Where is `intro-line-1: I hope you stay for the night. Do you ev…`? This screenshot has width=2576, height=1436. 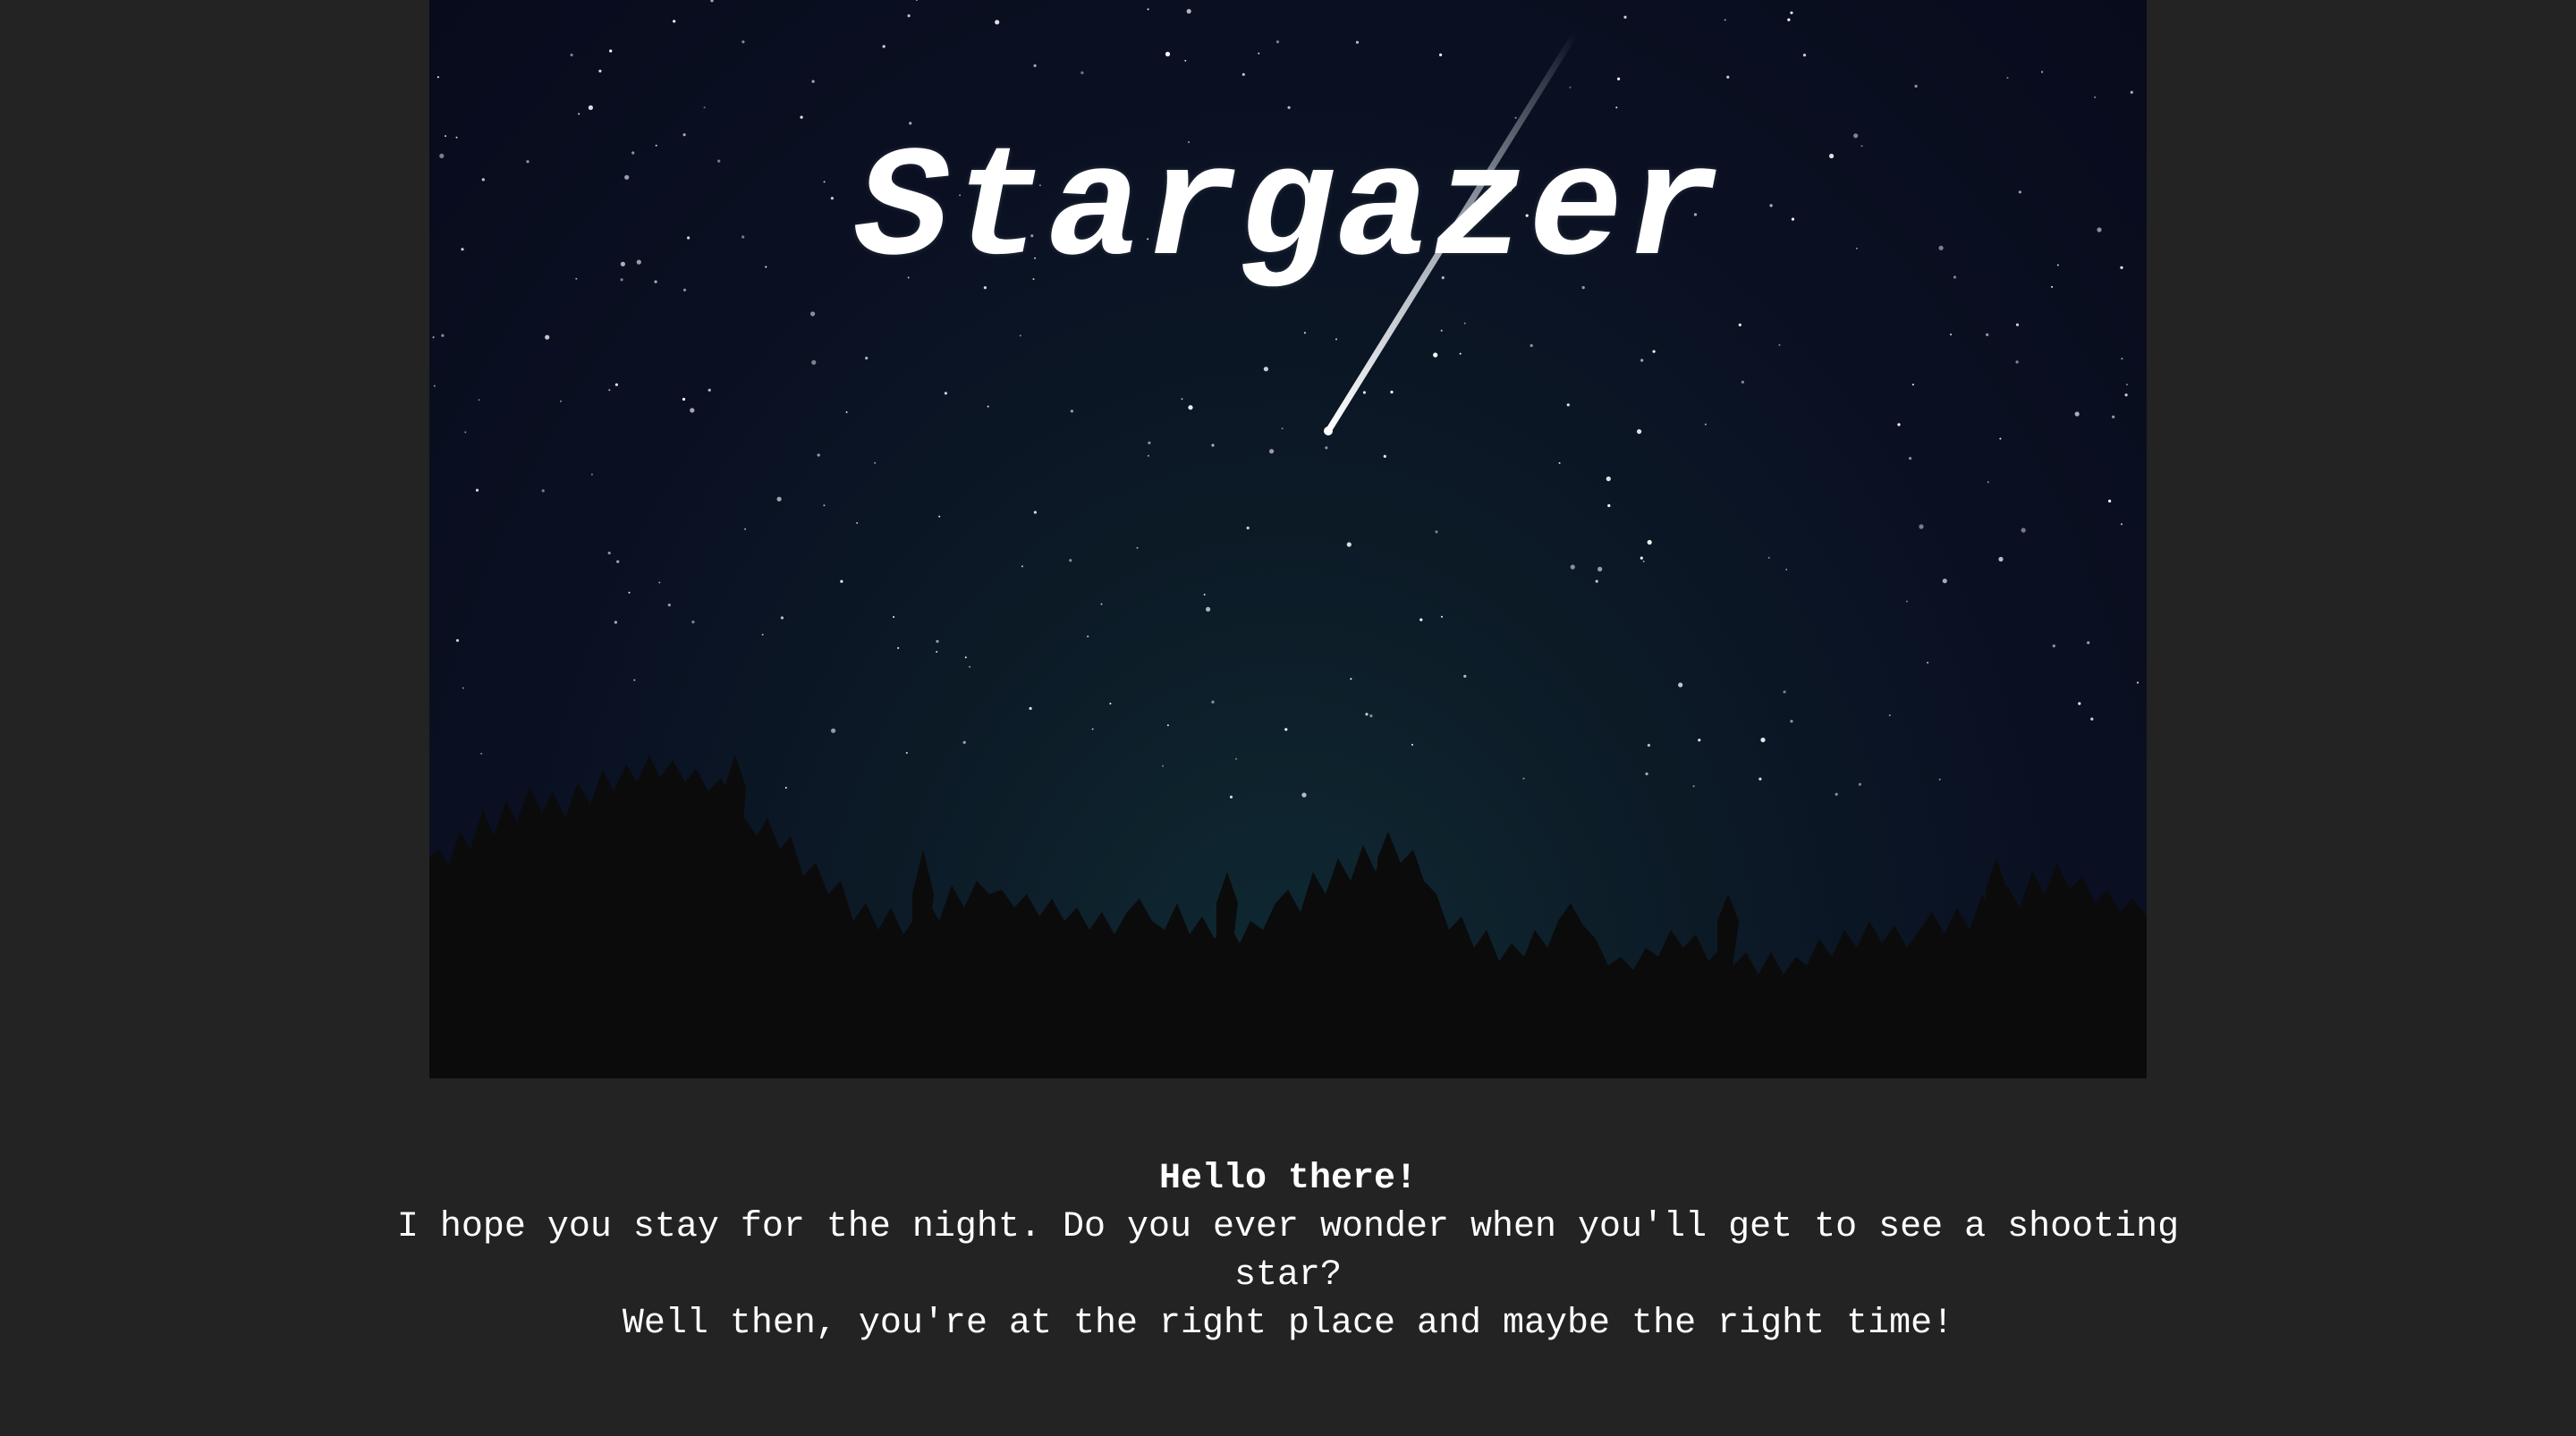
intro-line-1: I hope you stay for the night. Do you ev… is located at coordinates (1288, 1251).